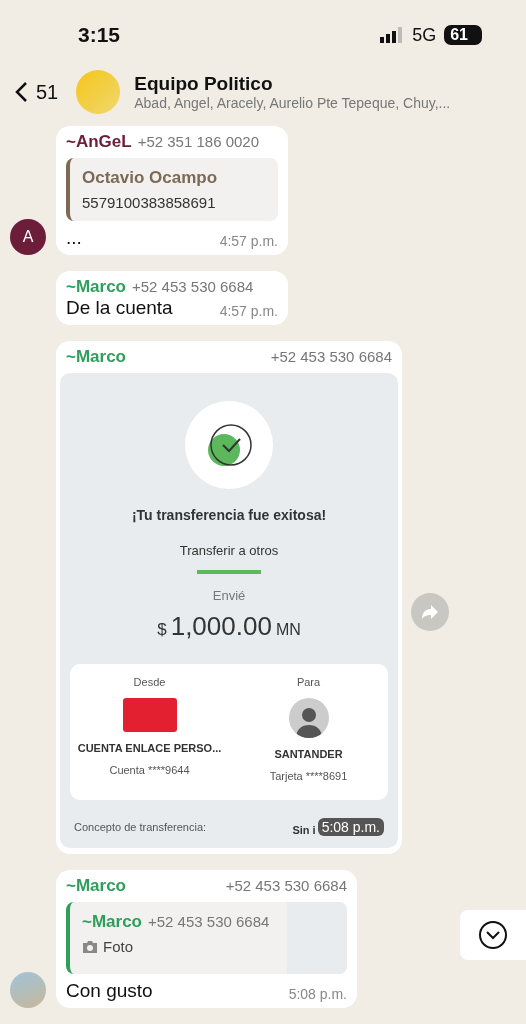  What do you see at coordinates (288, 630) in the screenshot?
I see `currency-code: MN` at bounding box center [288, 630].